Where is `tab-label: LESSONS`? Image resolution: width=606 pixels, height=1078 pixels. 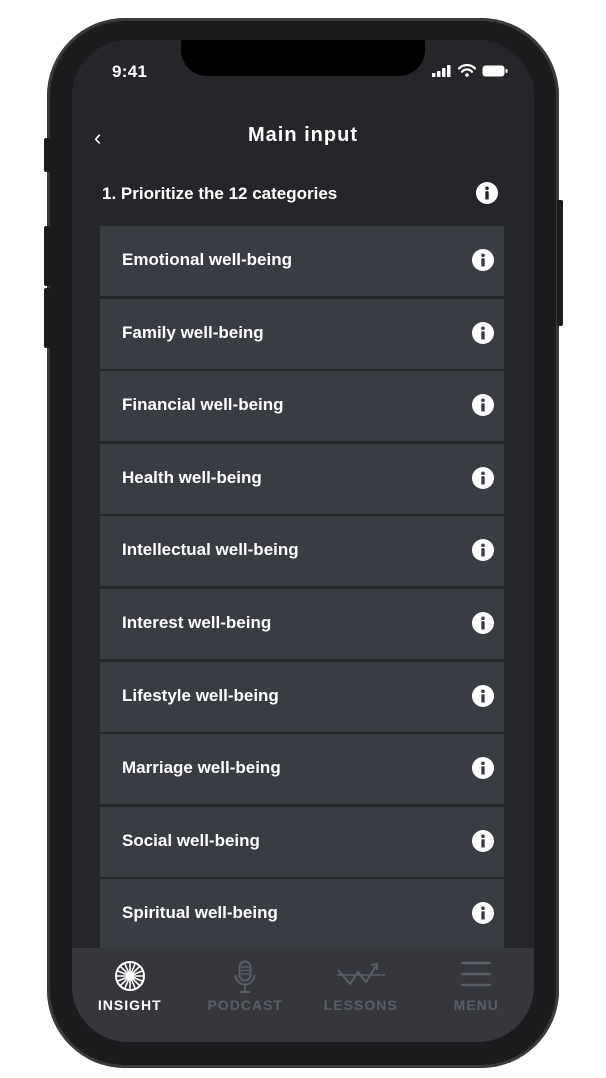
tab-label: LESSONS is located at coordinates (360, 1005).